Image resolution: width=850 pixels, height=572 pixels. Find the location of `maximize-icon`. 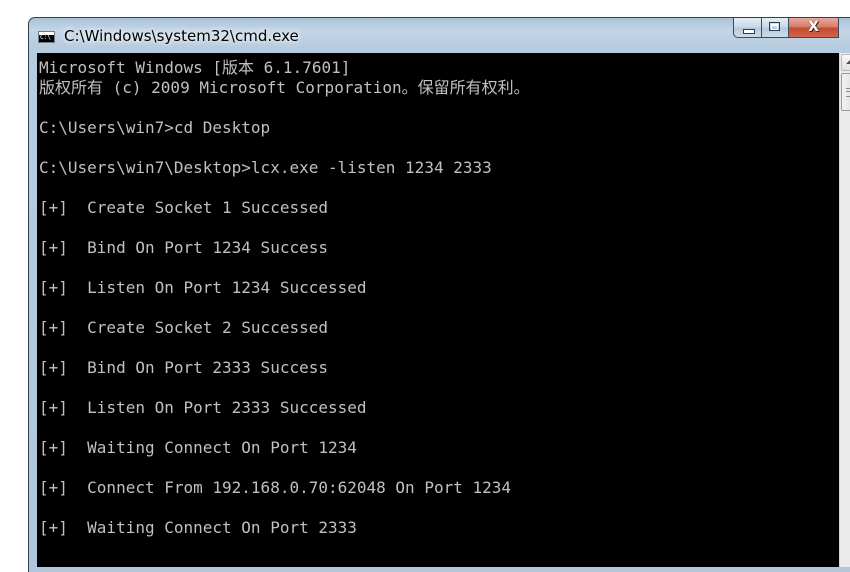

maximize-icon is located at coordinates (774, 26).